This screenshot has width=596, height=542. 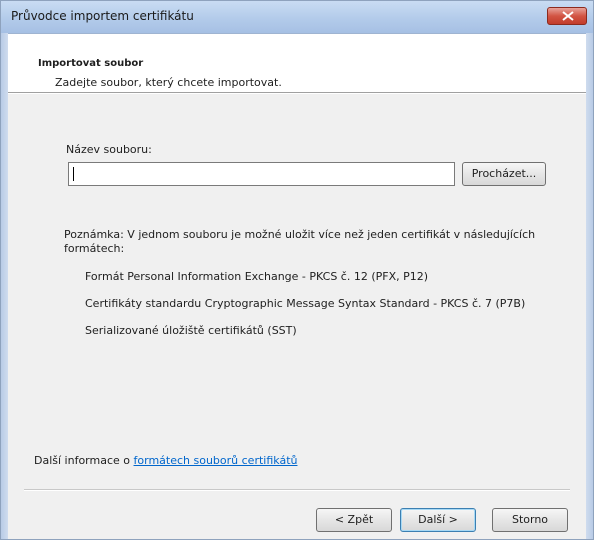 I want to click on close-icon, so click(x=568, y=16).